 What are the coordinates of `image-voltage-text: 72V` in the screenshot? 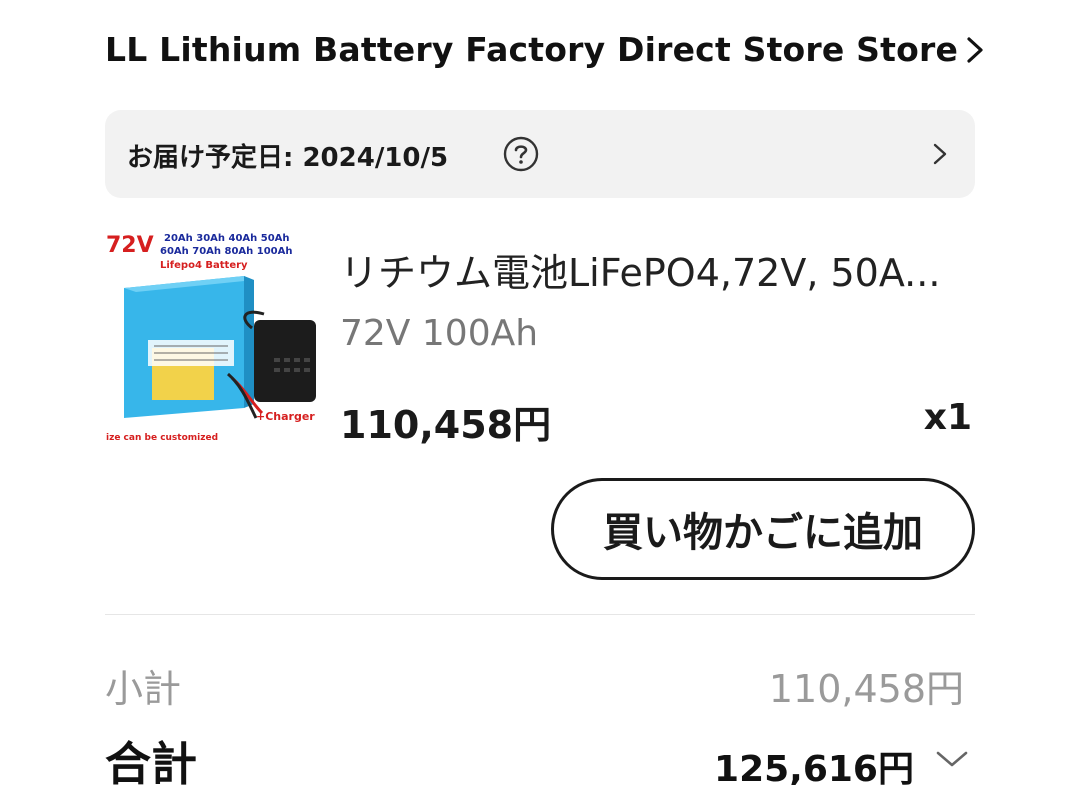 It's located at (130, 245).